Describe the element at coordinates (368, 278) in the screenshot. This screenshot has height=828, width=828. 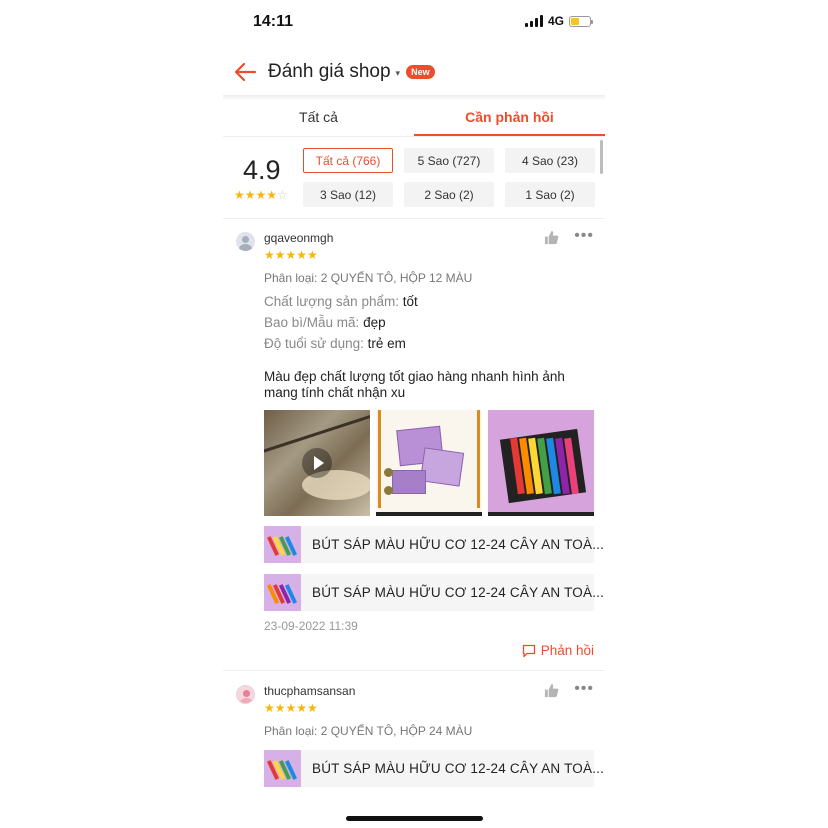
I see `variant-text: Phân loại: 2 QUYỂN TÔ, HỘP 12 MÀU` at that location.